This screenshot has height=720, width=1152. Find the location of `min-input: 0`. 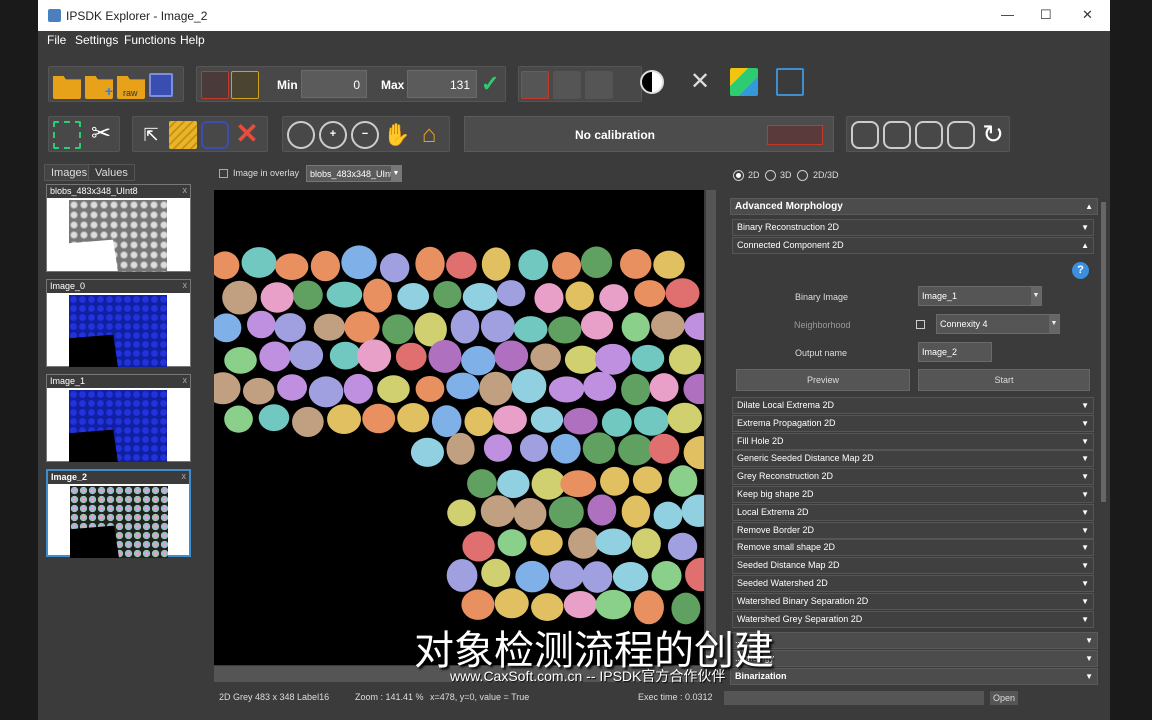

min-input: 0 is located at coordinates (334, 84).